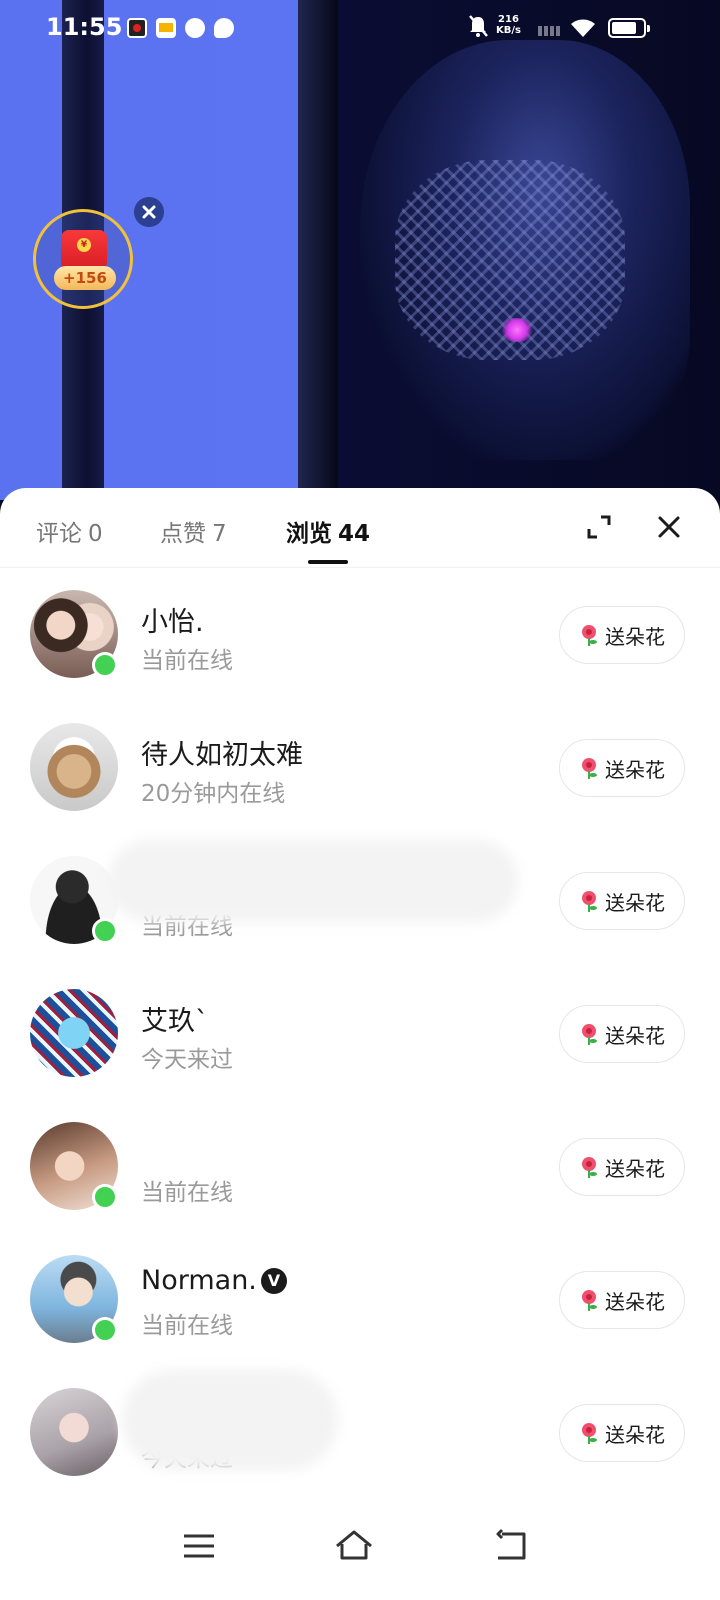 Image resolution: width=720 pixels, height=1600 pixels. What do you see at coordinates (187, 1060) in the screenshot?
I see `visitor-status: 今天来过` at bounding box center [187, 1060].